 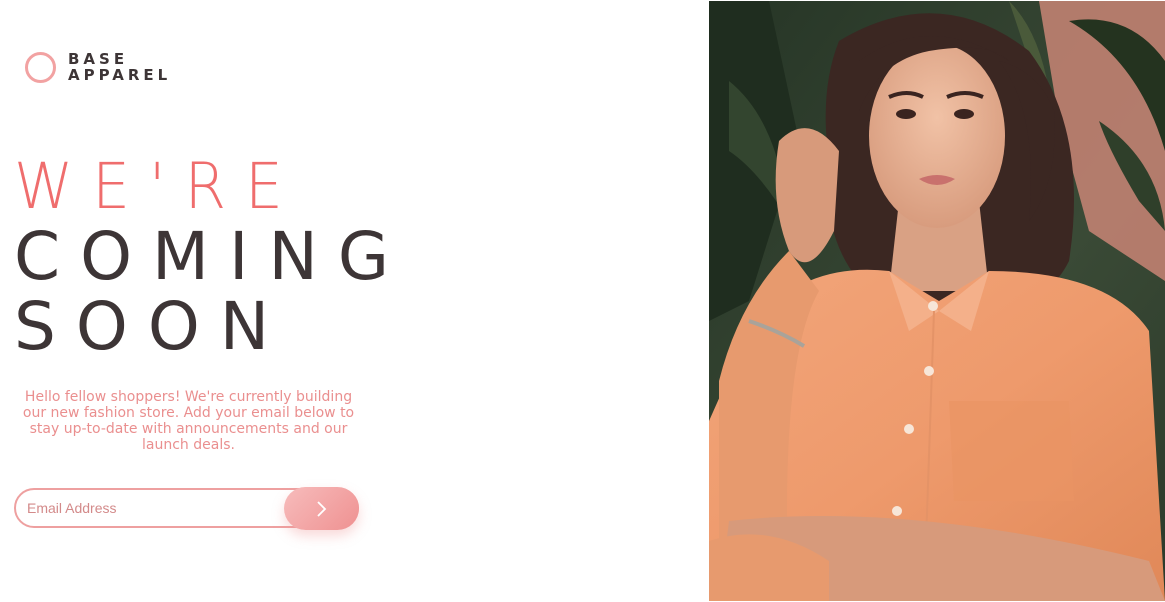 I want to click on logo-wordmark: BASE APPAREL, so click(x=119, y=67).